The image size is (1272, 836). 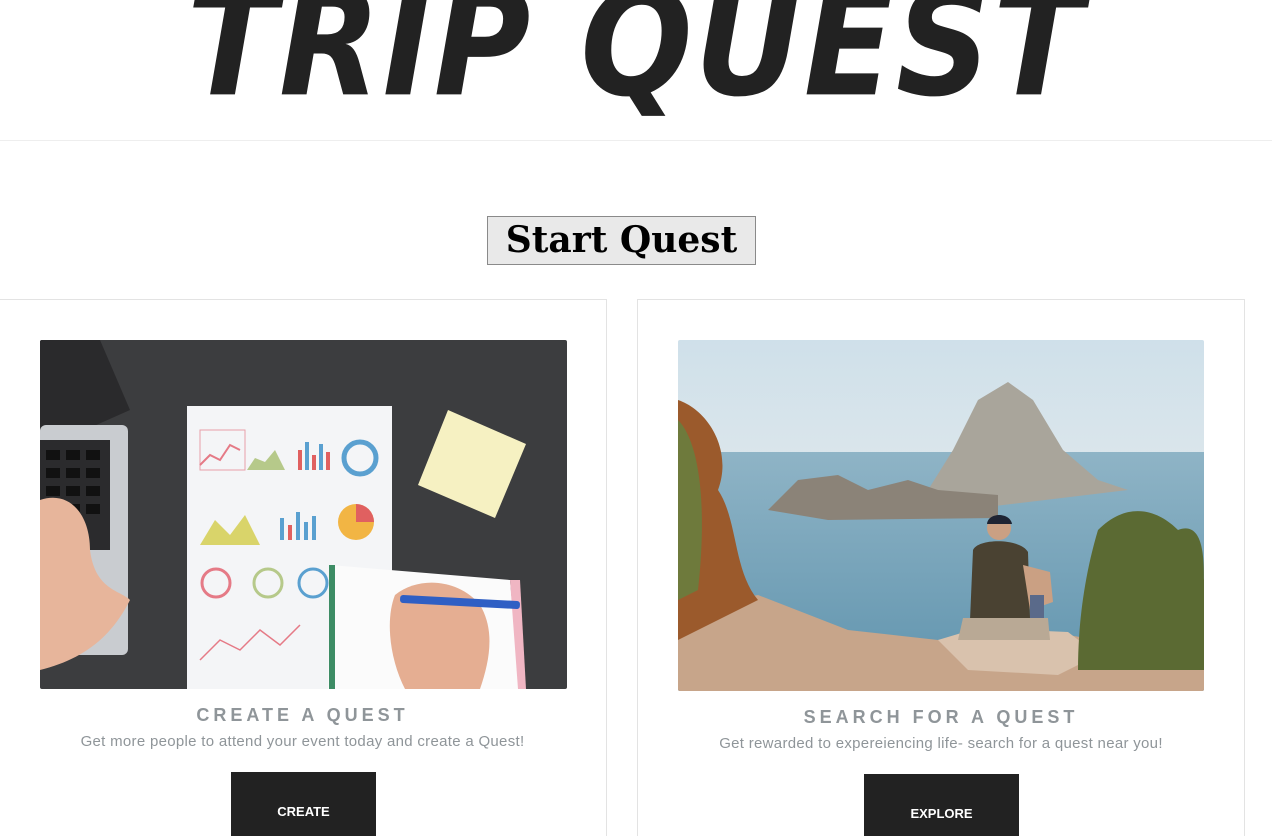 I want to click on explore-button: EXPLORE, so click(x=941, y=805).